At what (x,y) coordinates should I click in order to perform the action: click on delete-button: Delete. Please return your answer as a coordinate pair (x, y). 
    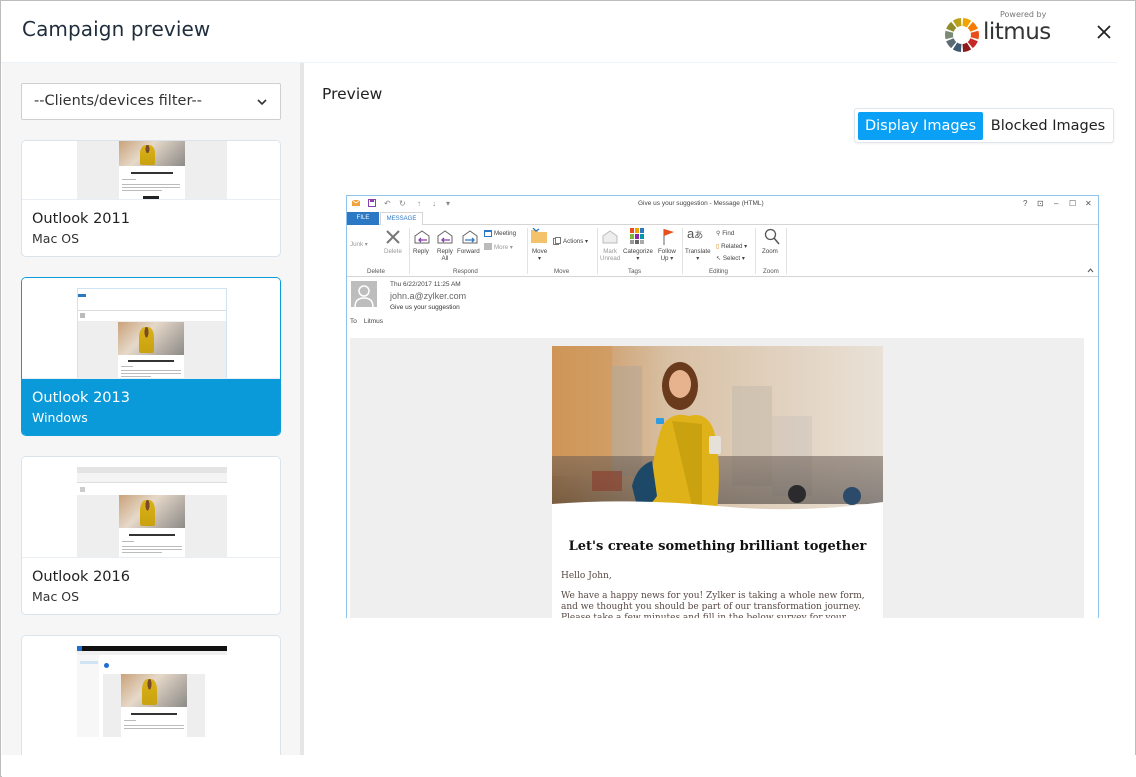
    Looking at the image, I should click on (393, 251).